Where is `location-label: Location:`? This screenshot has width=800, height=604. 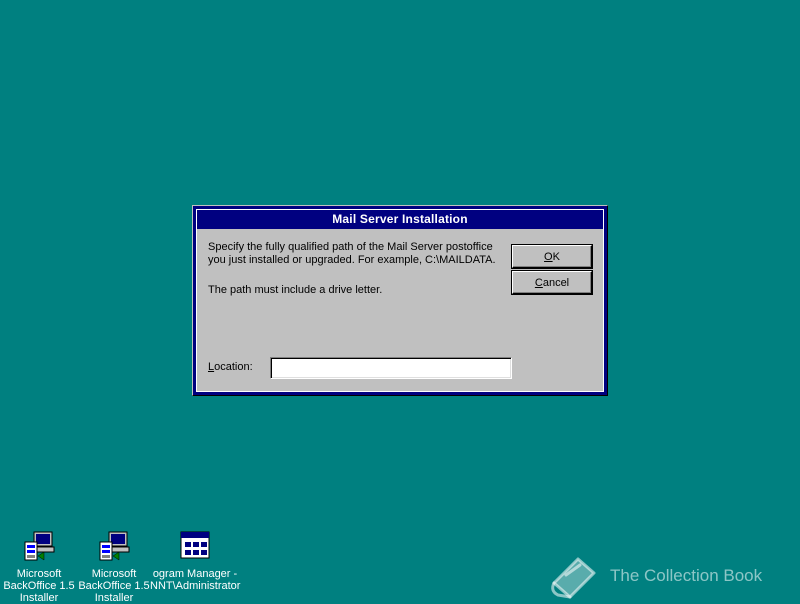 location-label: Location: is located at coordinates (230, 367).